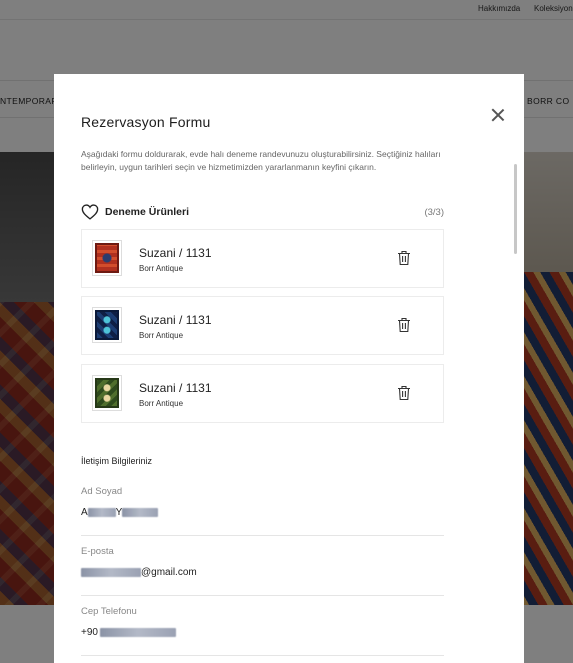 The width and height of the screenshot is (573, 663). What do you see at coordinates (109, 611) in the screenshot?
I see `phone-label: Cep Telefonu` at bounding box center [109, 611].